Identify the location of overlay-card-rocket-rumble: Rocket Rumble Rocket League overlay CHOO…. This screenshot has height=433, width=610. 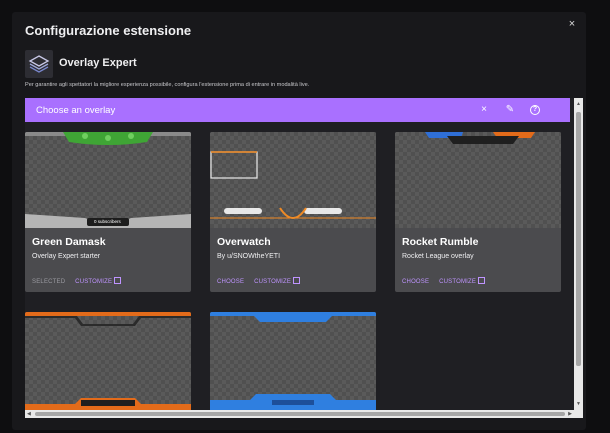
(478, 212).